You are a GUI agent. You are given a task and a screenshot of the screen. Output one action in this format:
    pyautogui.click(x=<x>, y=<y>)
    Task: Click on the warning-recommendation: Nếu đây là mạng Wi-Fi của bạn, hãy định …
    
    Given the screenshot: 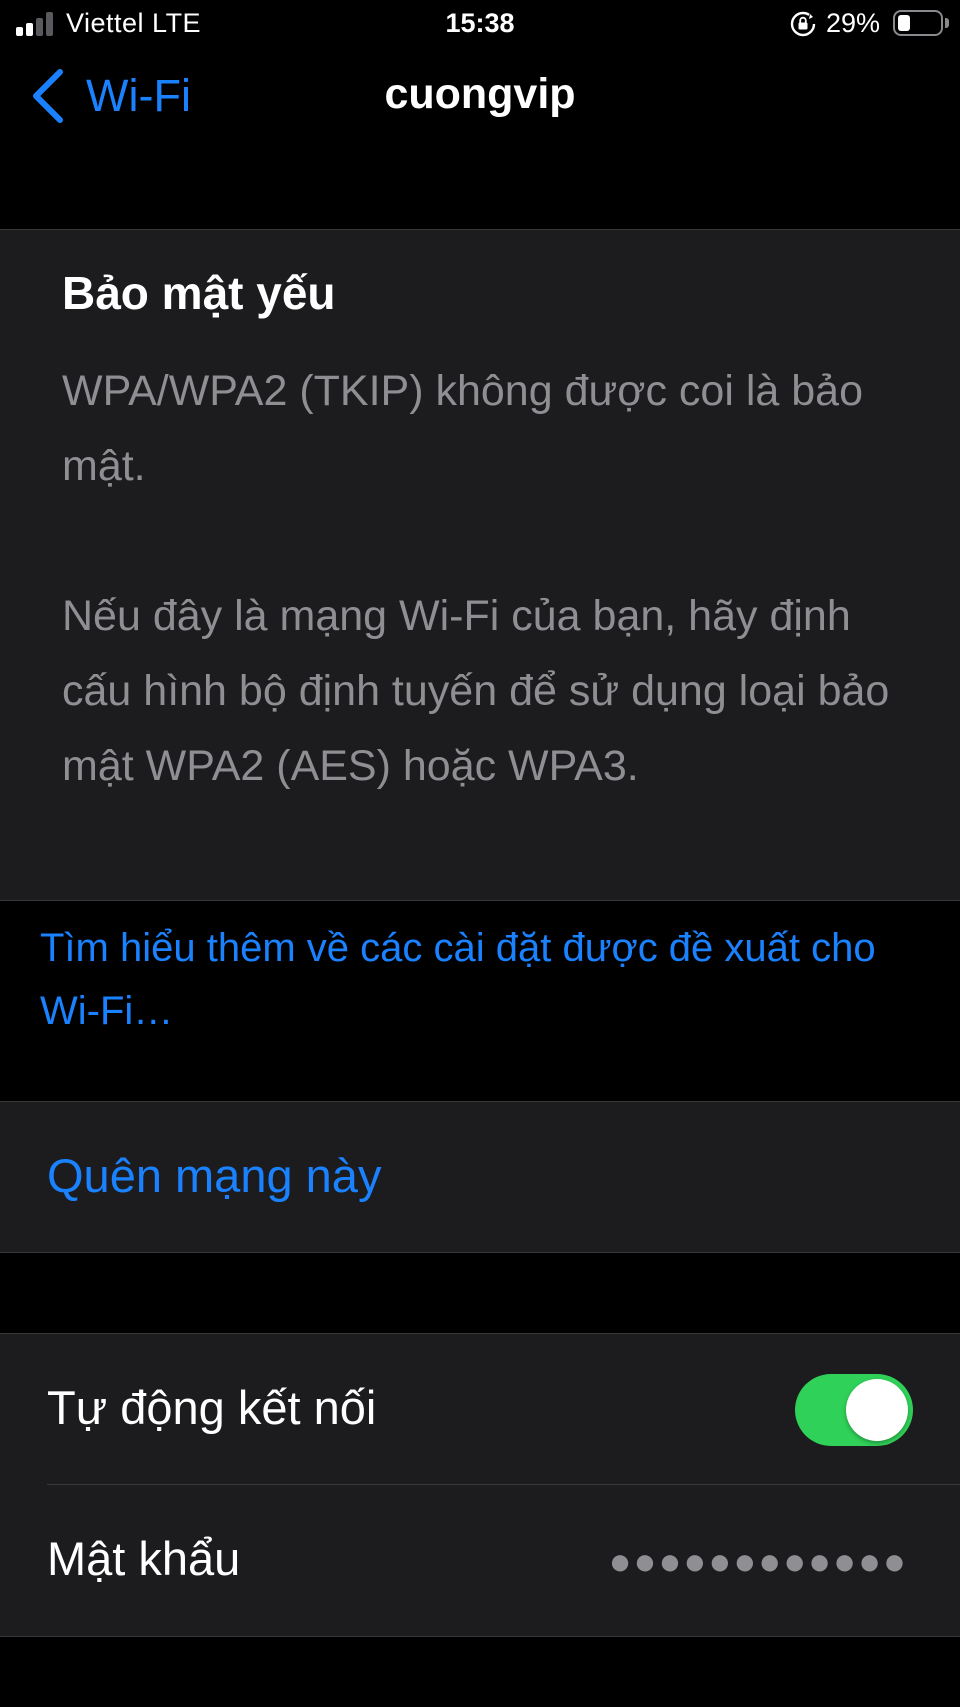 What is the action you would take?
    pyautogui.click(x=476, y=691)
    